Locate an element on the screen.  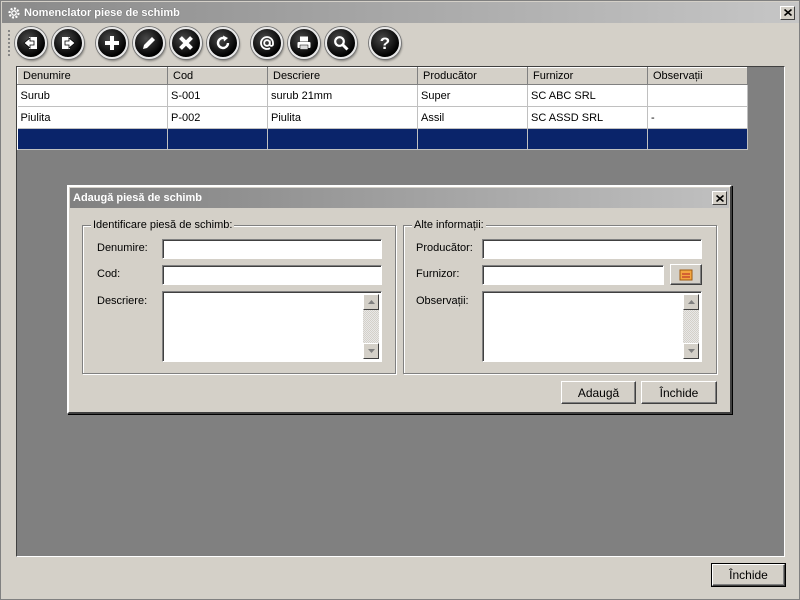
email-button is located at coordinates (267, 43).